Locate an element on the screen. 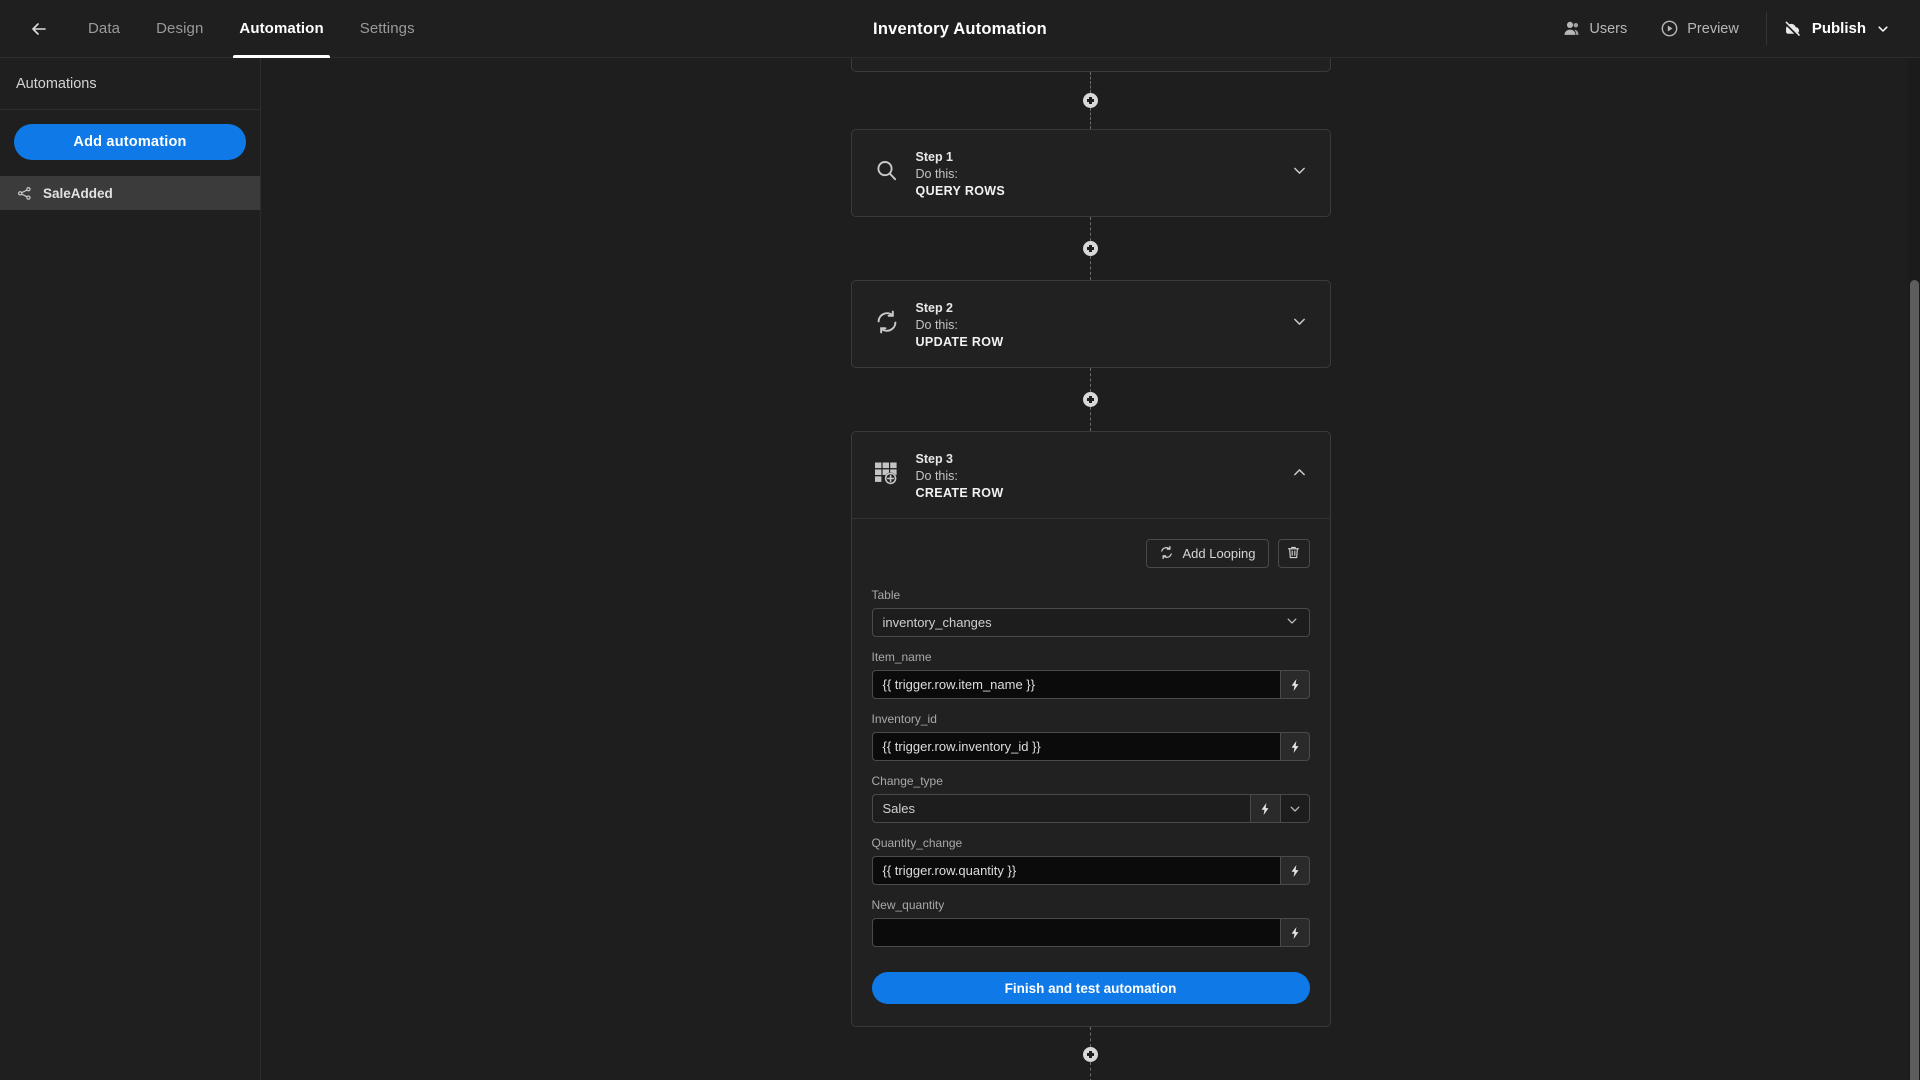  step-card-wrap-1: Step 1 Do this: QUERY ROWS is located at coordinates (1090, 173).